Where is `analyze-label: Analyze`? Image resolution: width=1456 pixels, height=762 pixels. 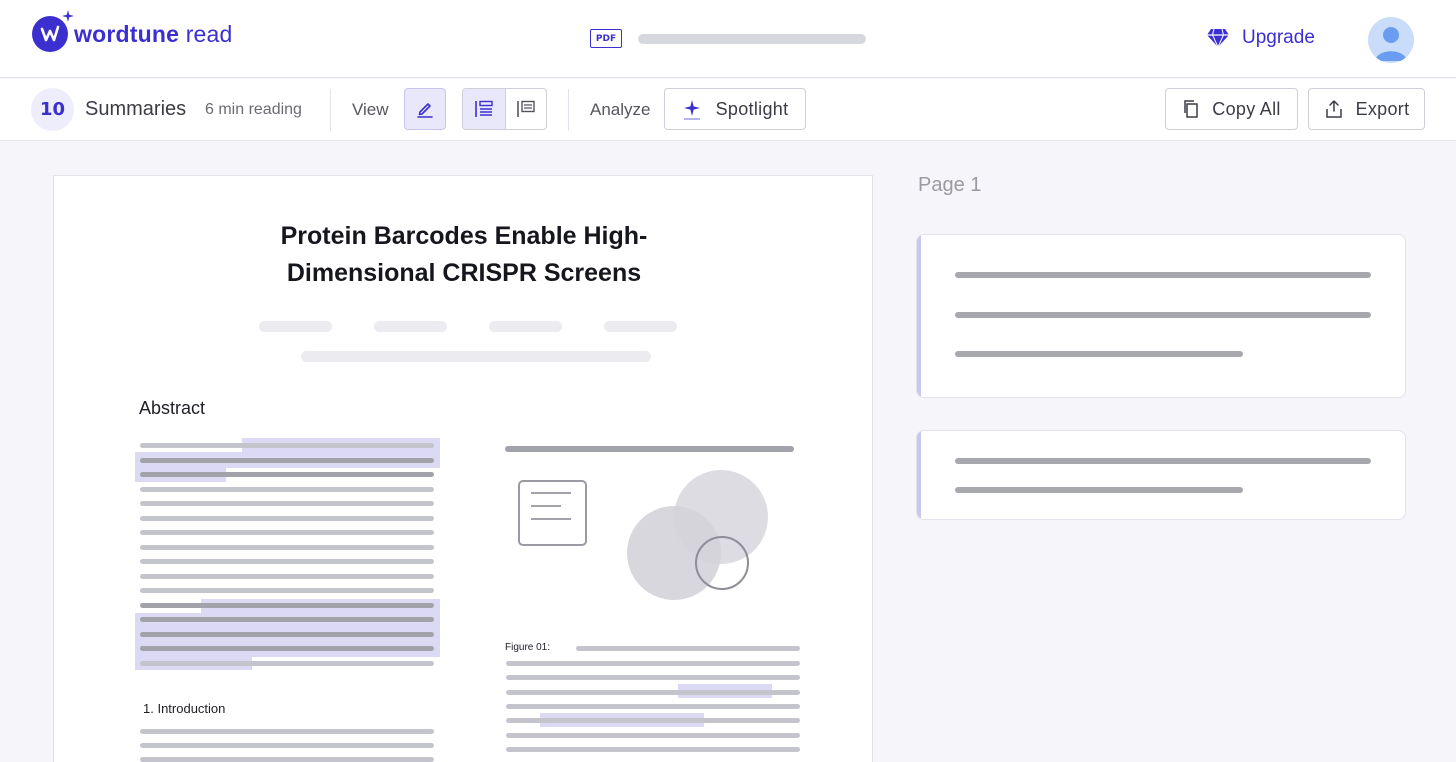
analyze-label: Analyze is located at coordinates (620, 109).